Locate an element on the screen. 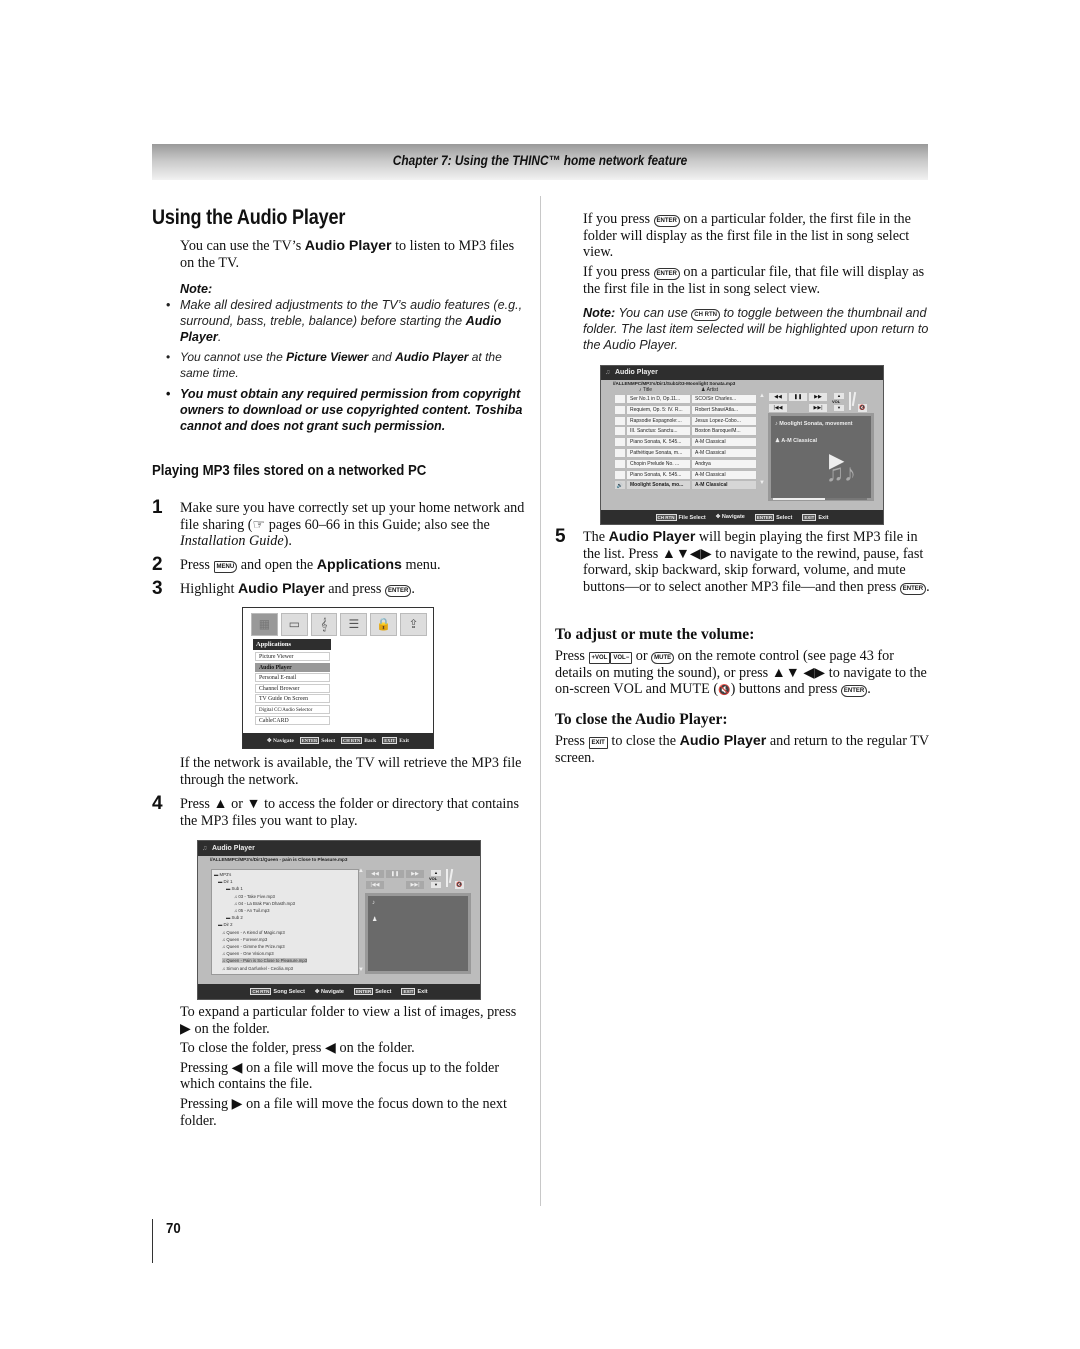 This screenshot has height=1349, width=1080. hint-label: Back is located at coordinates (370, 741).